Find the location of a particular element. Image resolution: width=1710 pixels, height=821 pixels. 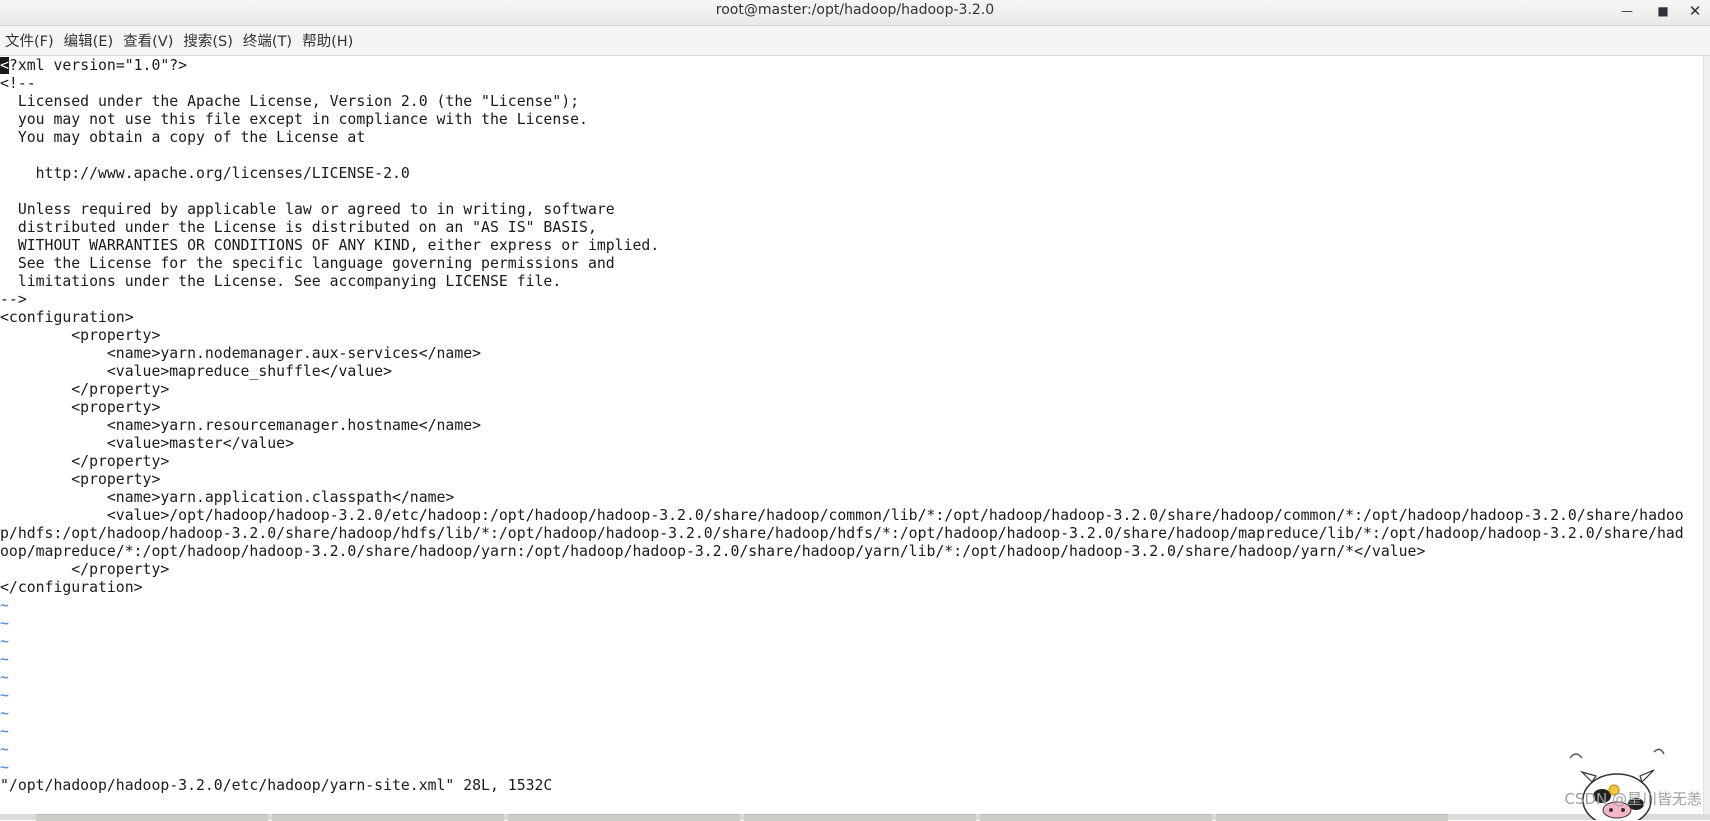

csdn-watermark: CSDN @星川皆无恙 is located at coordinates (1633, 799).